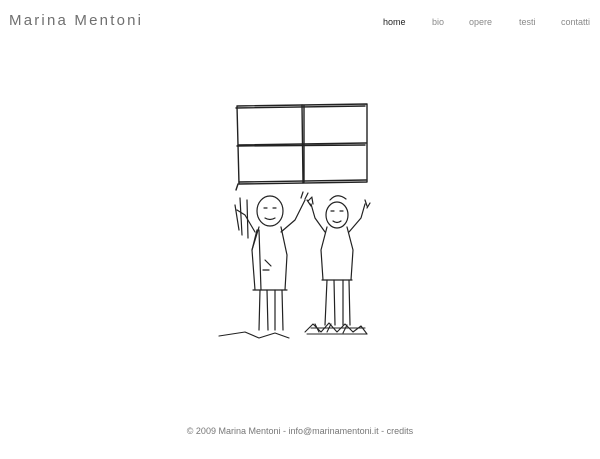 This screenshot has width=600, height=459. I want to click on nav-item-bio: bio, so click(438, 22).